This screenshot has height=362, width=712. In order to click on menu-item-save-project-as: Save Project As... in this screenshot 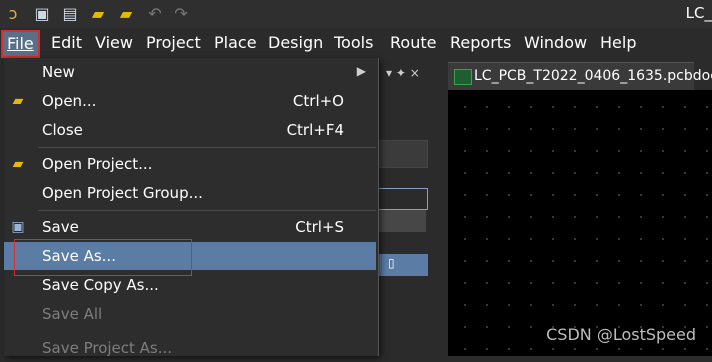, I will do `click(190, 348)`.